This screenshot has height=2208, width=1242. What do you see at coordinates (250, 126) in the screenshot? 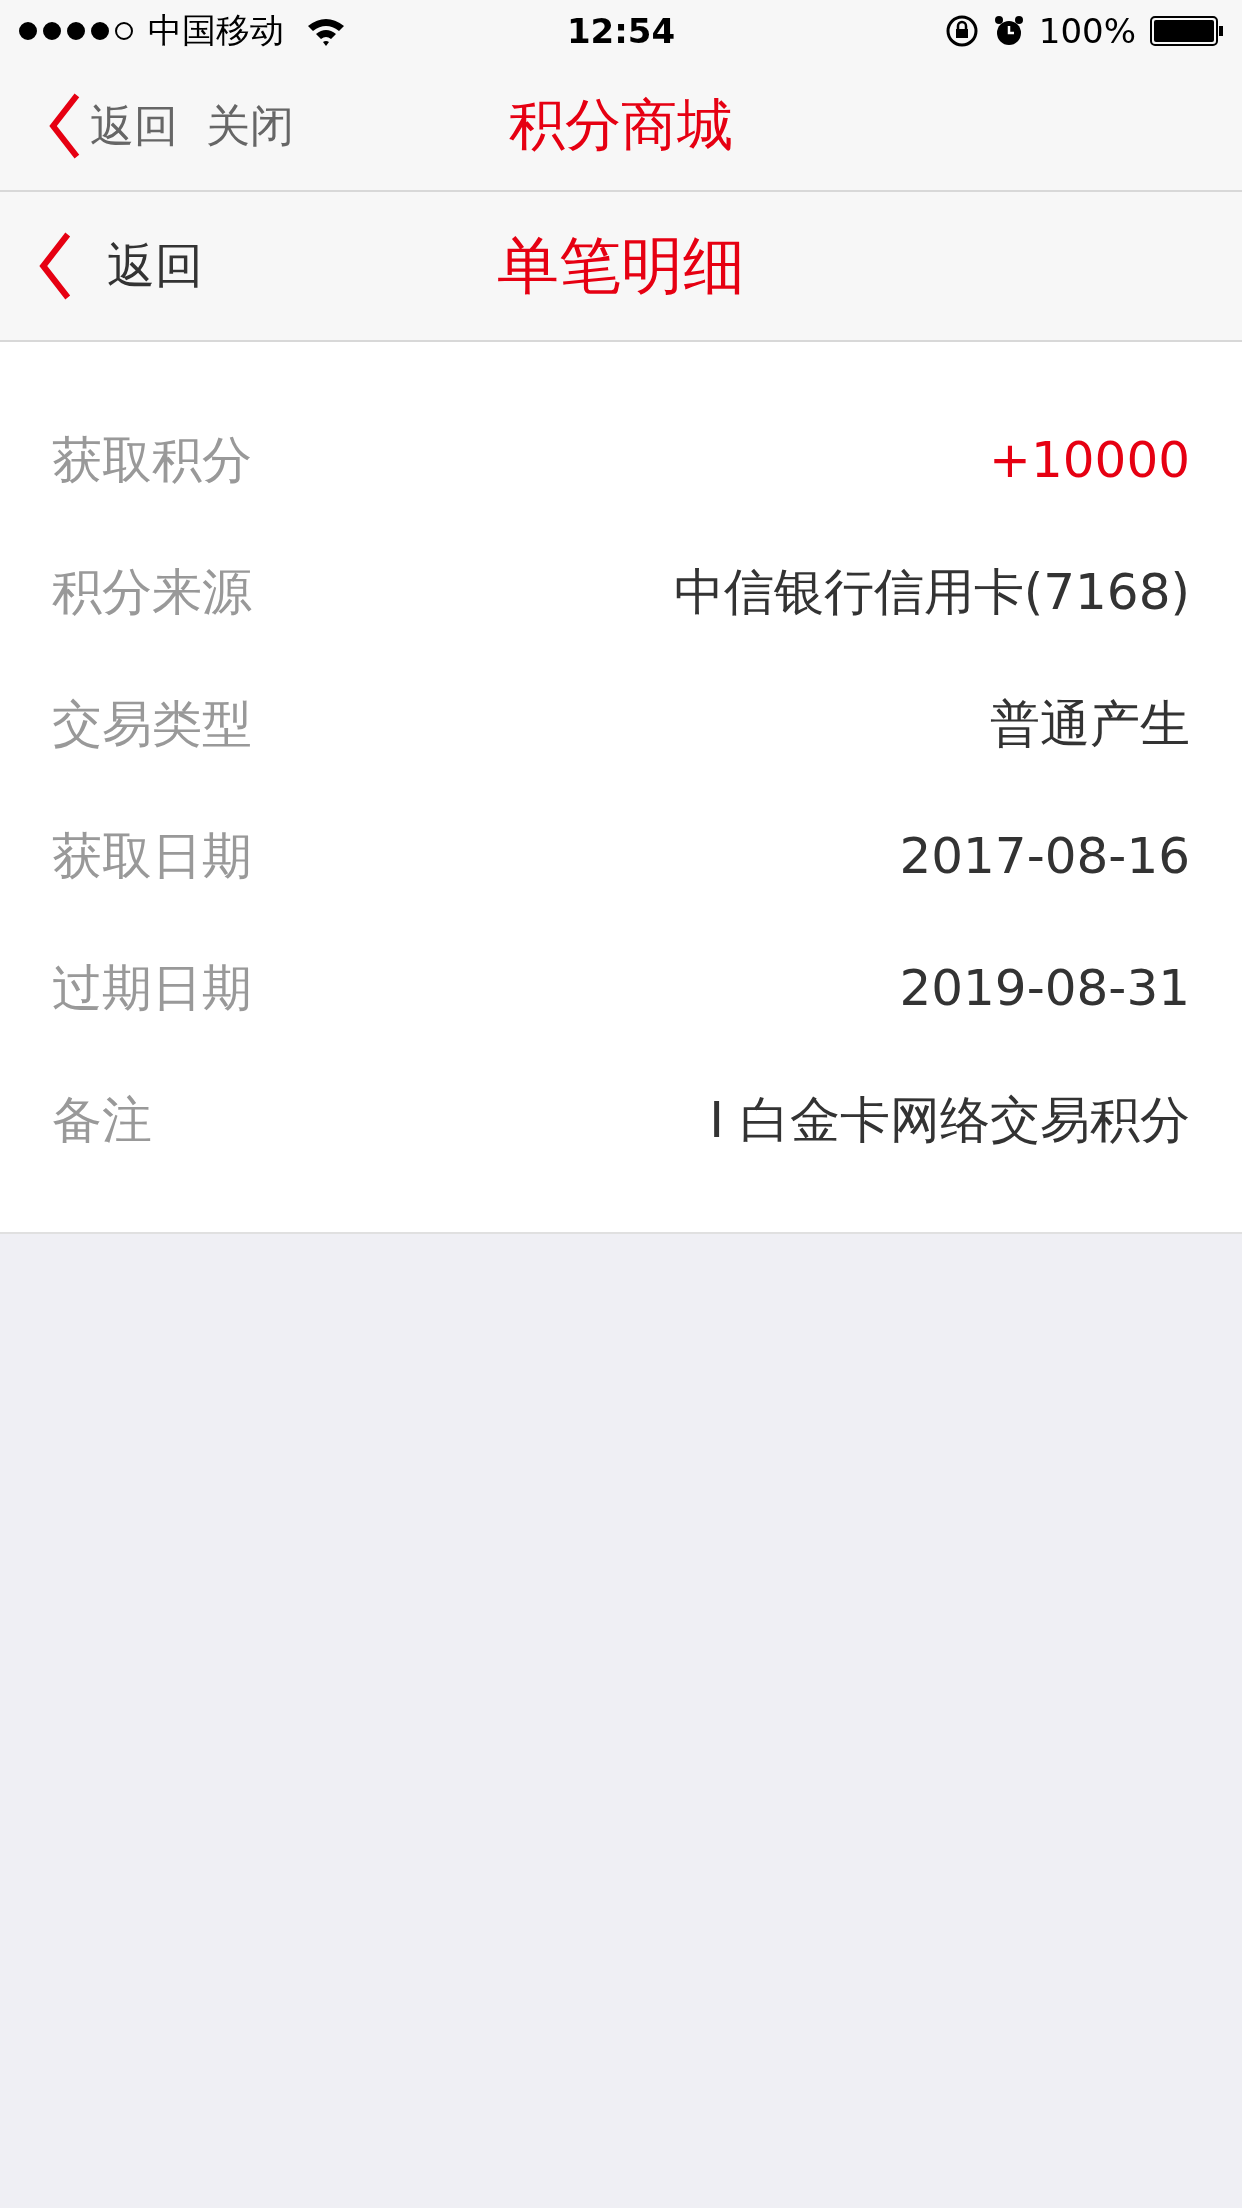
I see `close-button: 关闭` at bounding box center [250, 126].